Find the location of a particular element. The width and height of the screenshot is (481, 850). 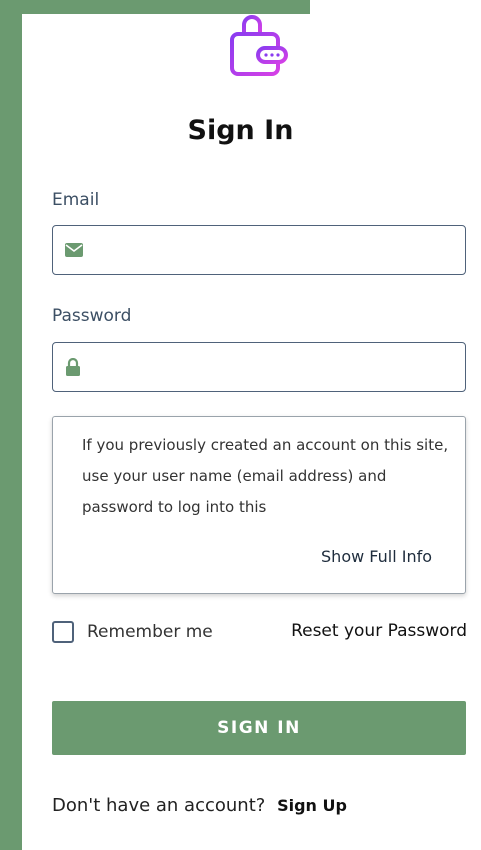

password-label: Password is located at coordinates (92, 316).